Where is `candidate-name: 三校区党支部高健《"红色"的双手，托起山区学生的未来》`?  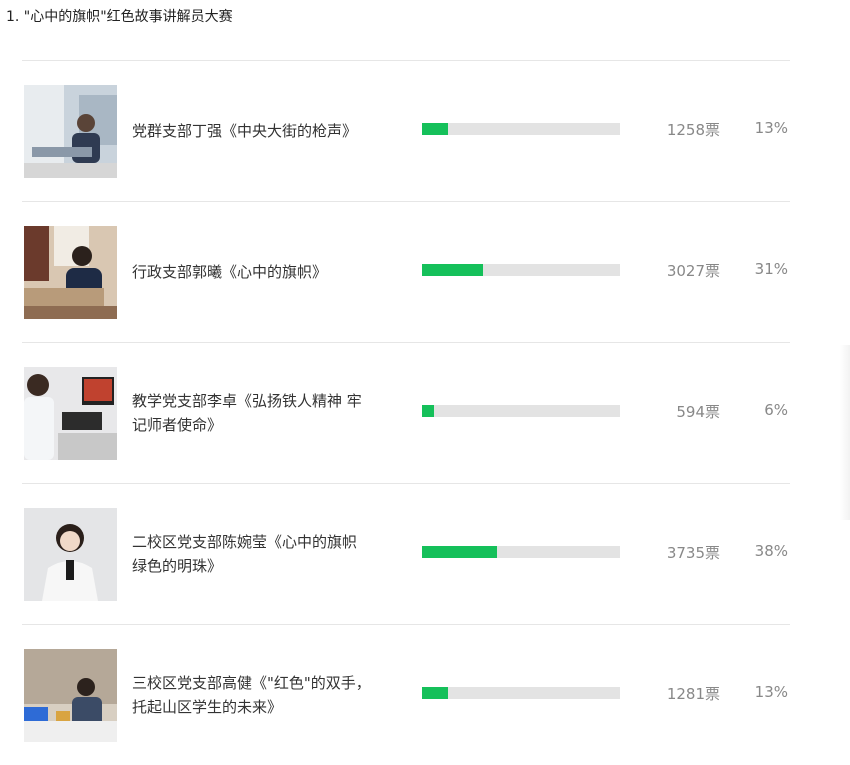 candidate-name: 三校区党支部高健《"红色"的双手，托起山区学生的未来》 is located at coordinates (251, 695).